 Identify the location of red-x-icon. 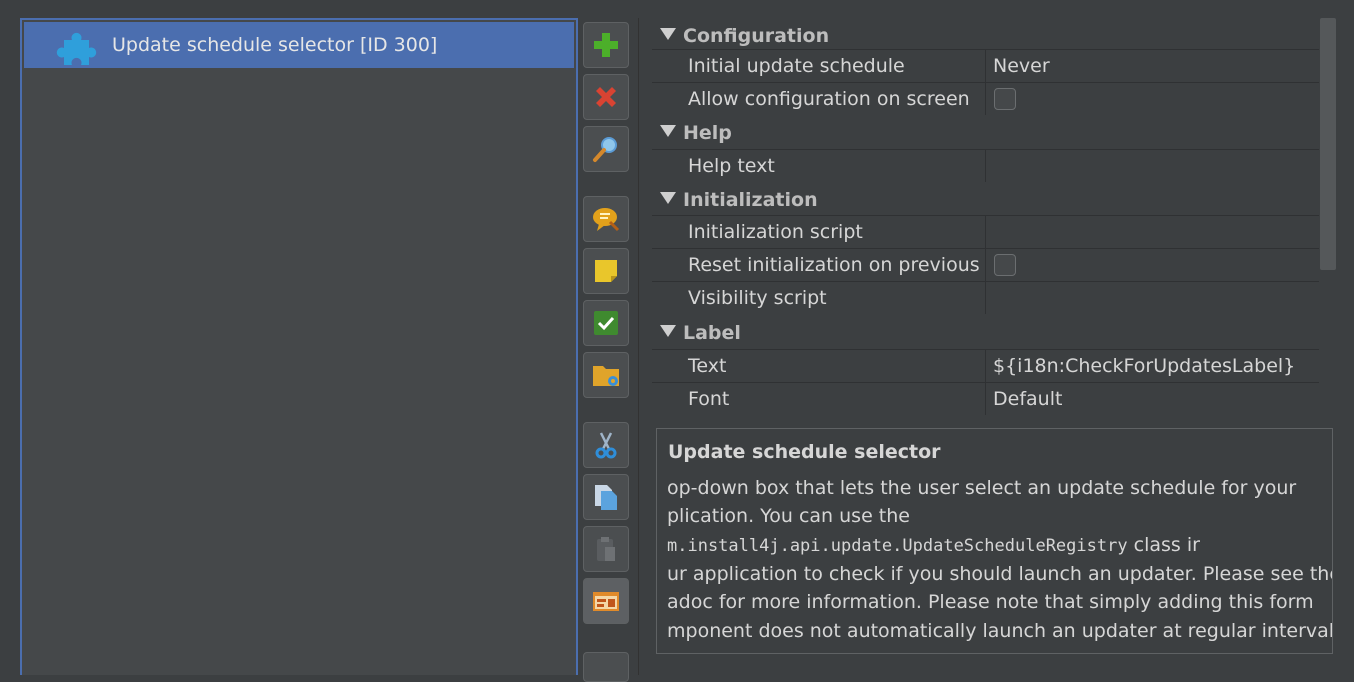
(606, 97).